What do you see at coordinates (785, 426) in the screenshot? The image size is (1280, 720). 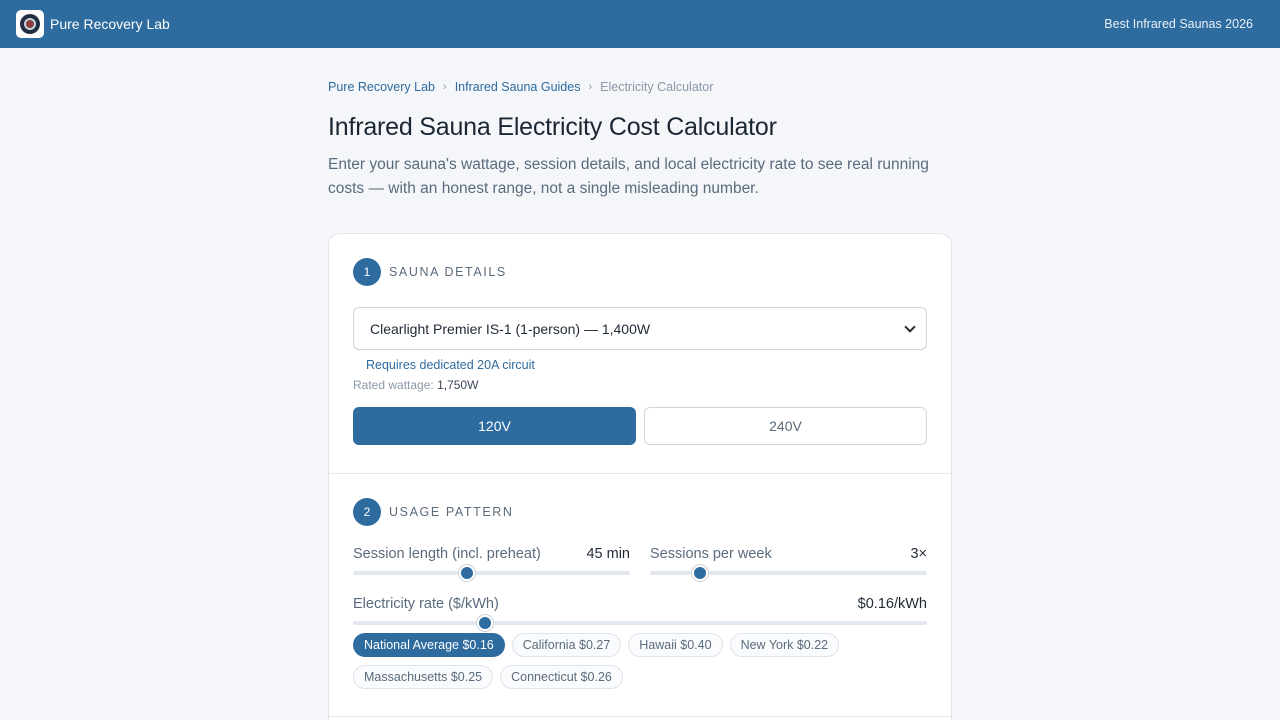 I see `voltage-240v-button: 240V` at bounding box center [785, 426].